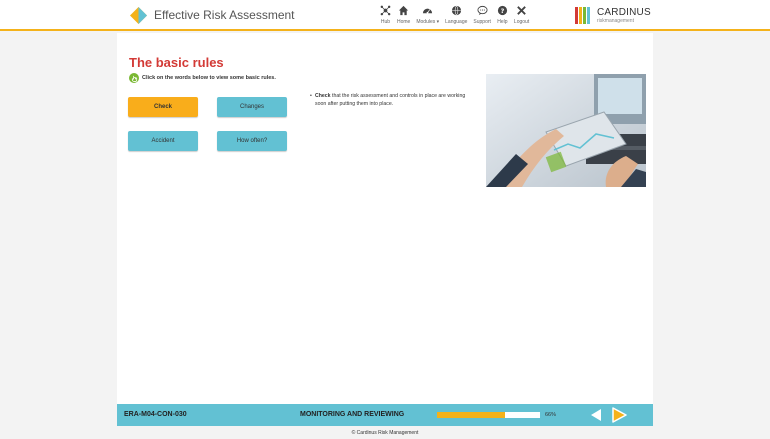 The height and width of the screenshot is (439, 770). What do you see at coordinates (521, 22) in the screenshot?
I see `nav-logout-label: Logout` at bounding box center [521, 22].